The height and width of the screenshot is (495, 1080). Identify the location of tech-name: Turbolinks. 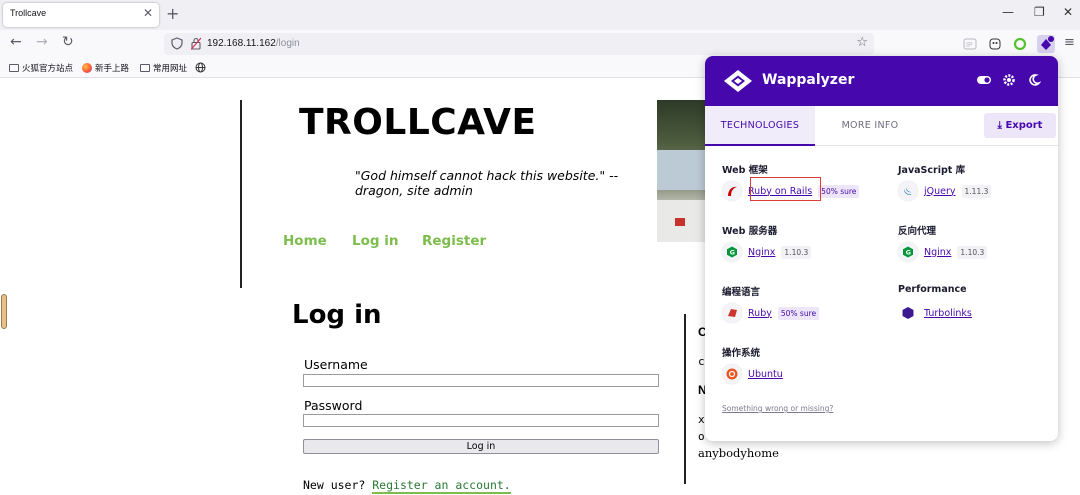
(948, 313).